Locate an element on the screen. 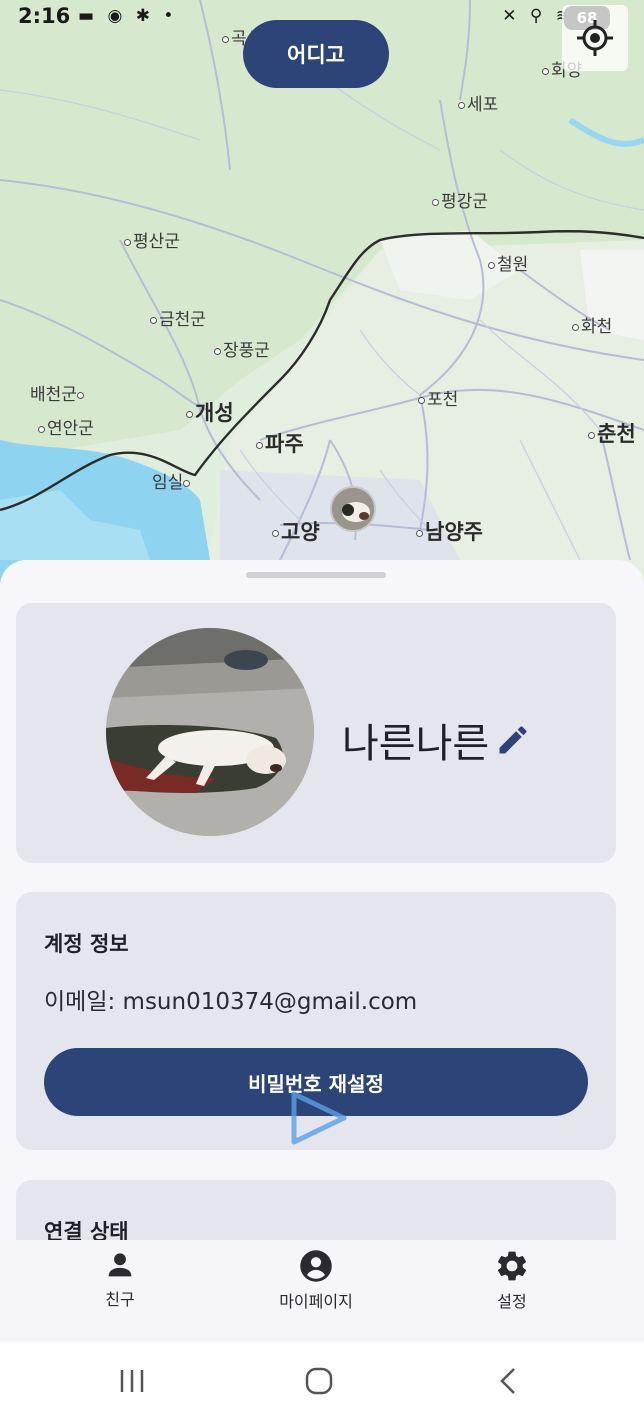 This screenshot has width=644, height=1418. gear-icon is located at coordinates (512, 1266).